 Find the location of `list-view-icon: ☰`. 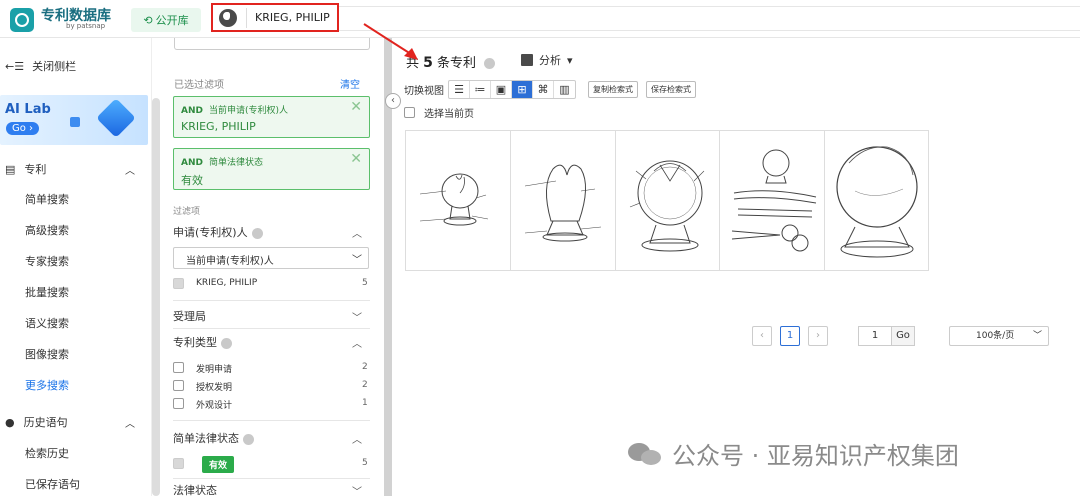

list-view-icon: ☰ is located at coordinates (459, 89).